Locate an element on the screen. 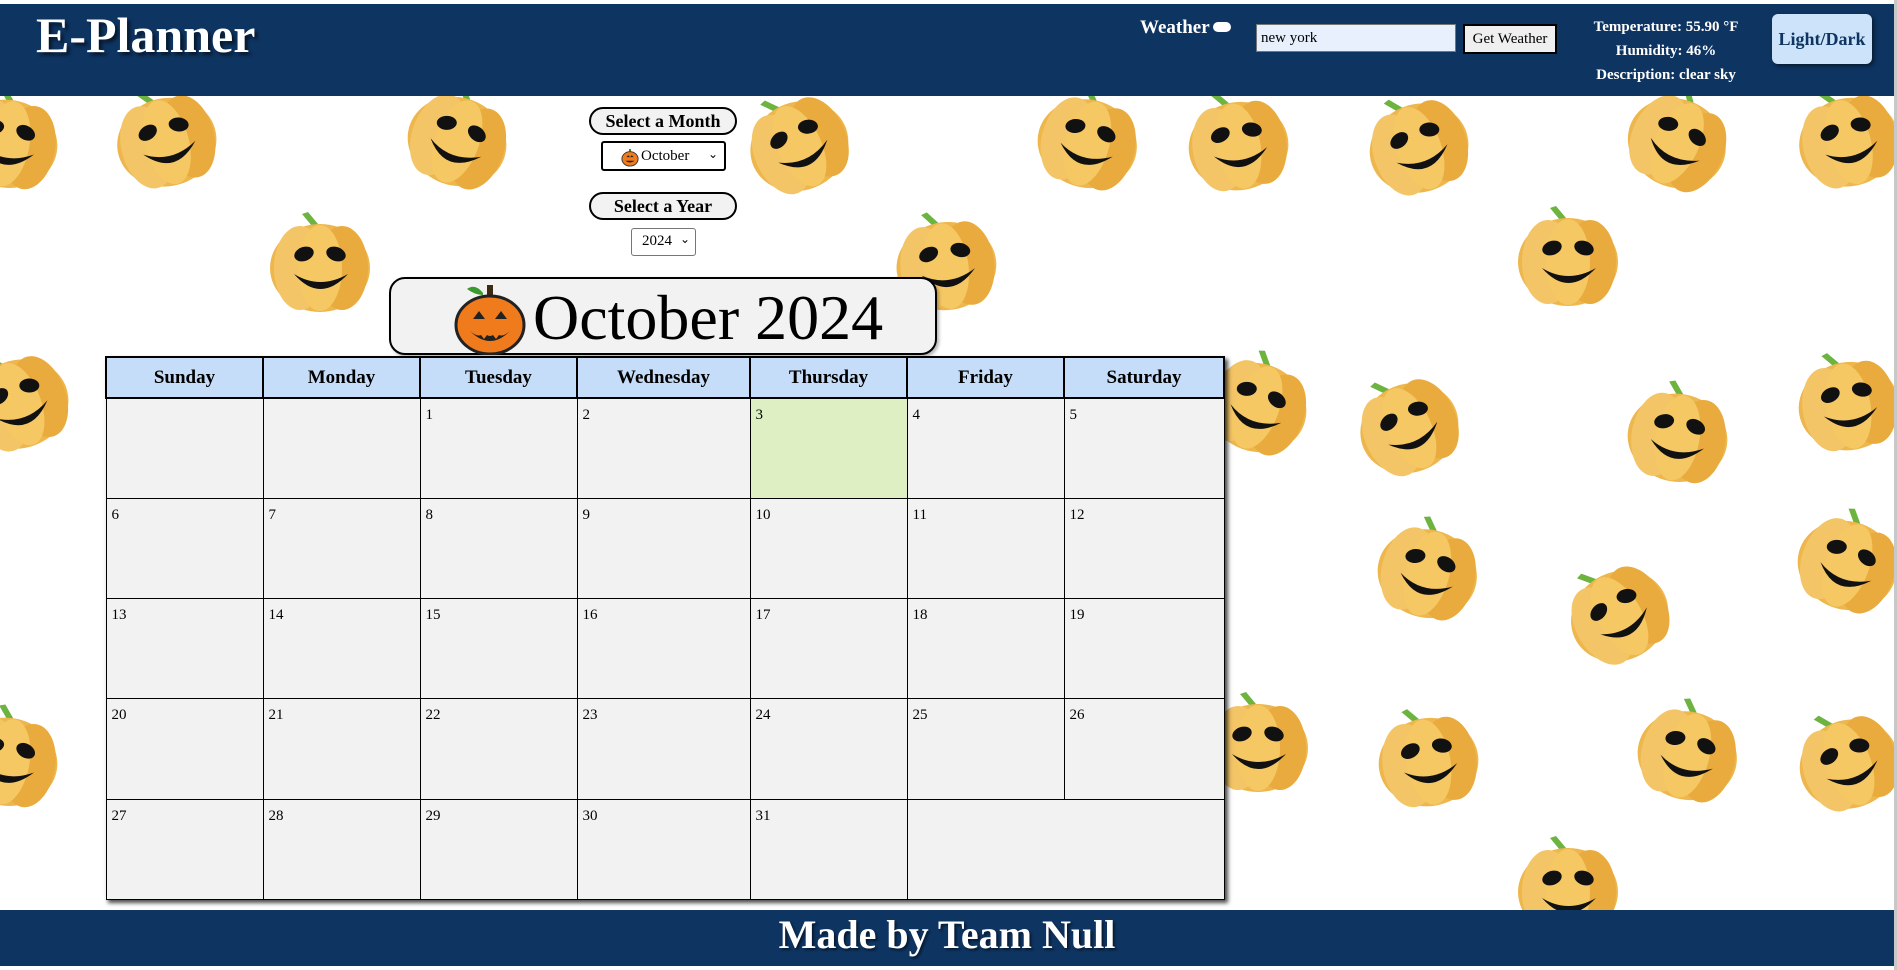  calendar-week-row: 1 2 3 4 5 is located at coordinates (665, 448).